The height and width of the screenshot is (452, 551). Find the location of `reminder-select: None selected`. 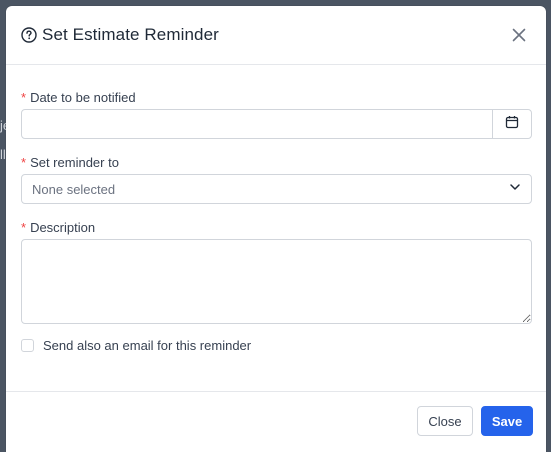

reminder-select: None selected is located at coordinates (276, 189).